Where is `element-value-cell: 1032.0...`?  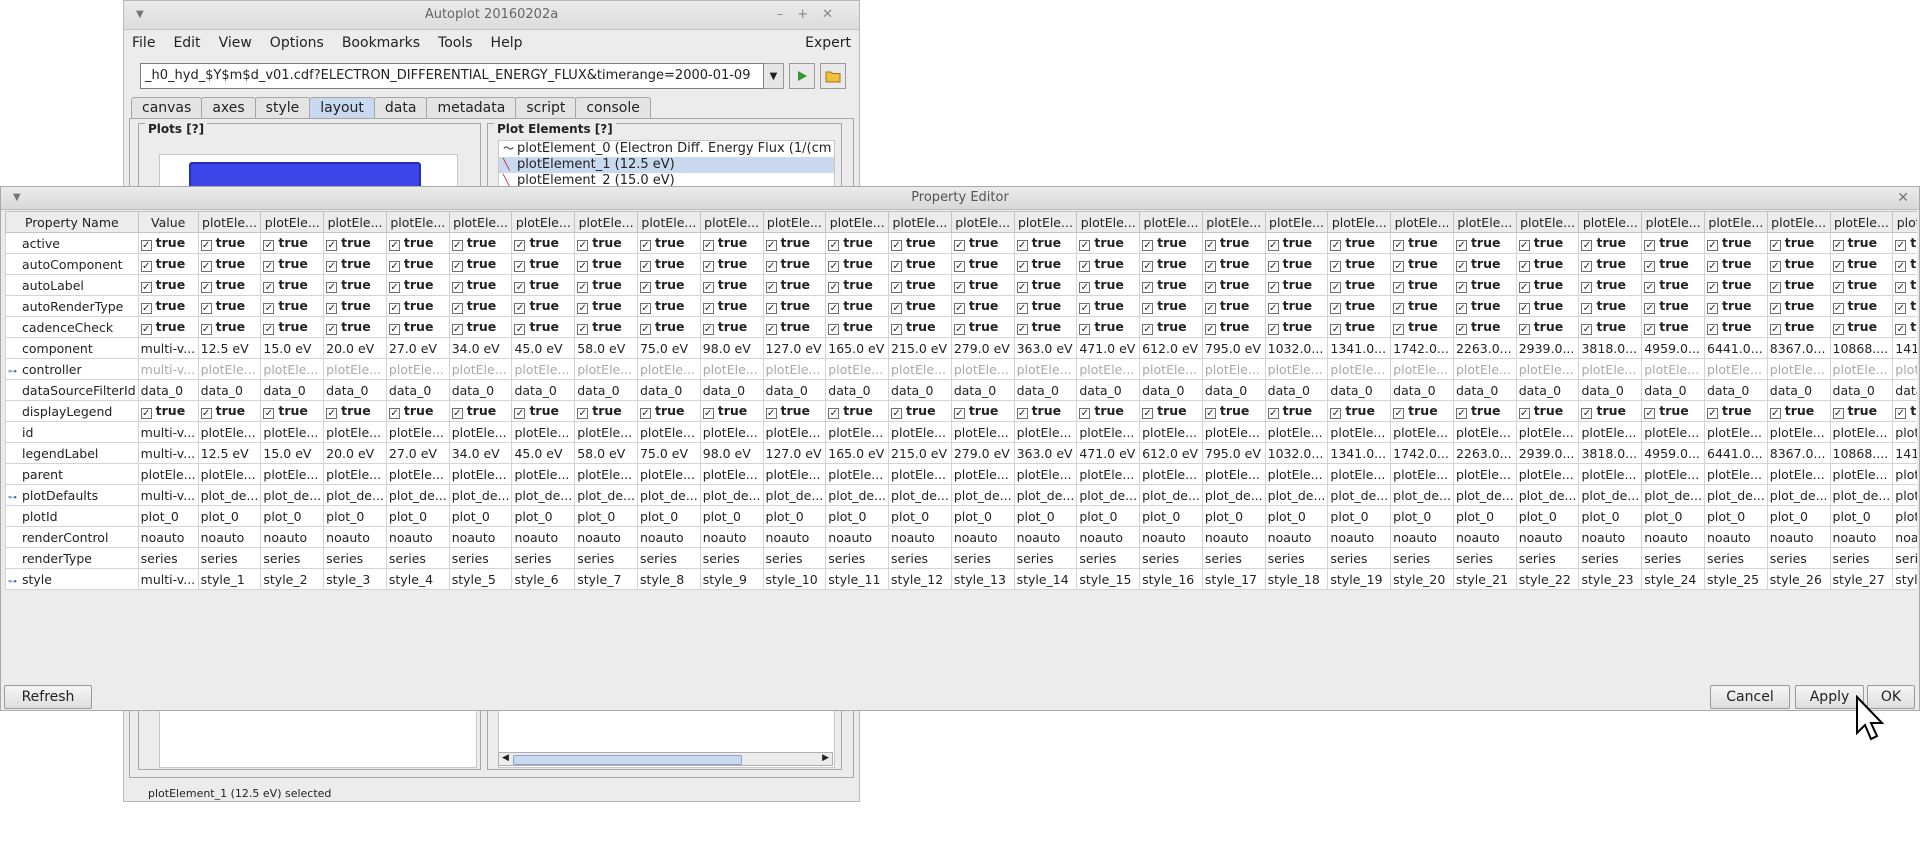 element-value-cell: 1032.0... is located at coordinates (1296, 453).